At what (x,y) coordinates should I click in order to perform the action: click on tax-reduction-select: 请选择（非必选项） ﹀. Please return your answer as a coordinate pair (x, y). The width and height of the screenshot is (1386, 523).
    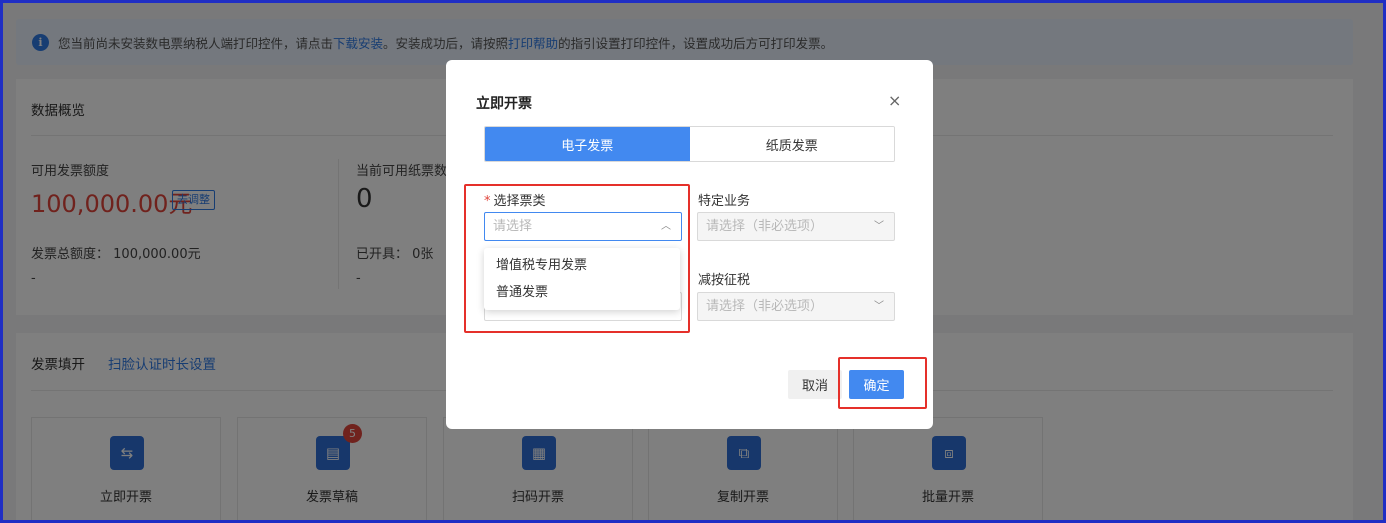
    Looking at the image, I should click on (796, 306).